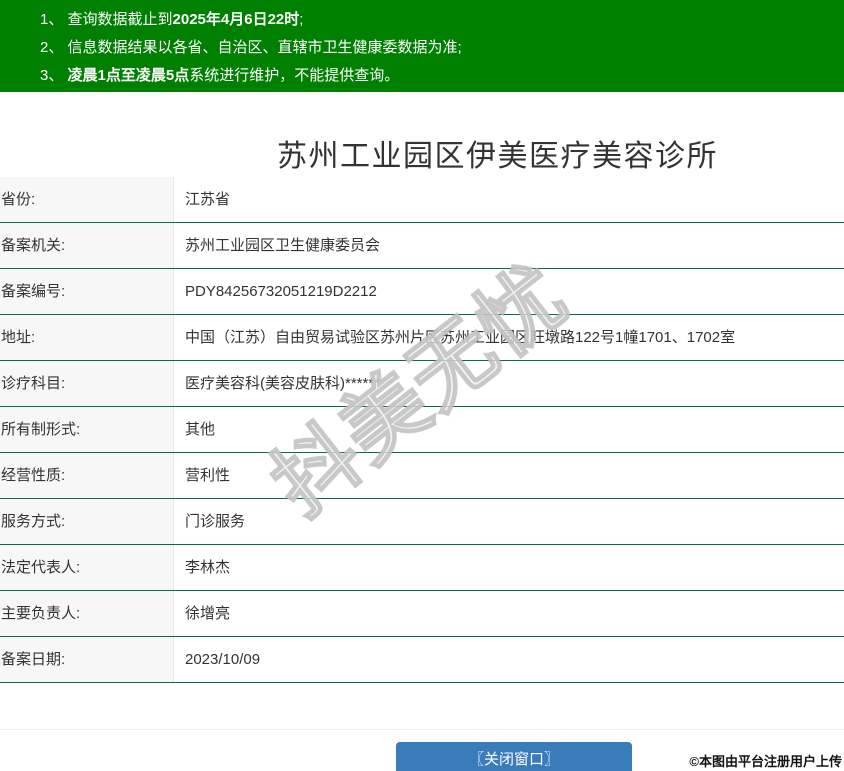 The height and width of the screenshot is (771, 844). I want to click on field-label: 法定代表人:, so click(87, 567).